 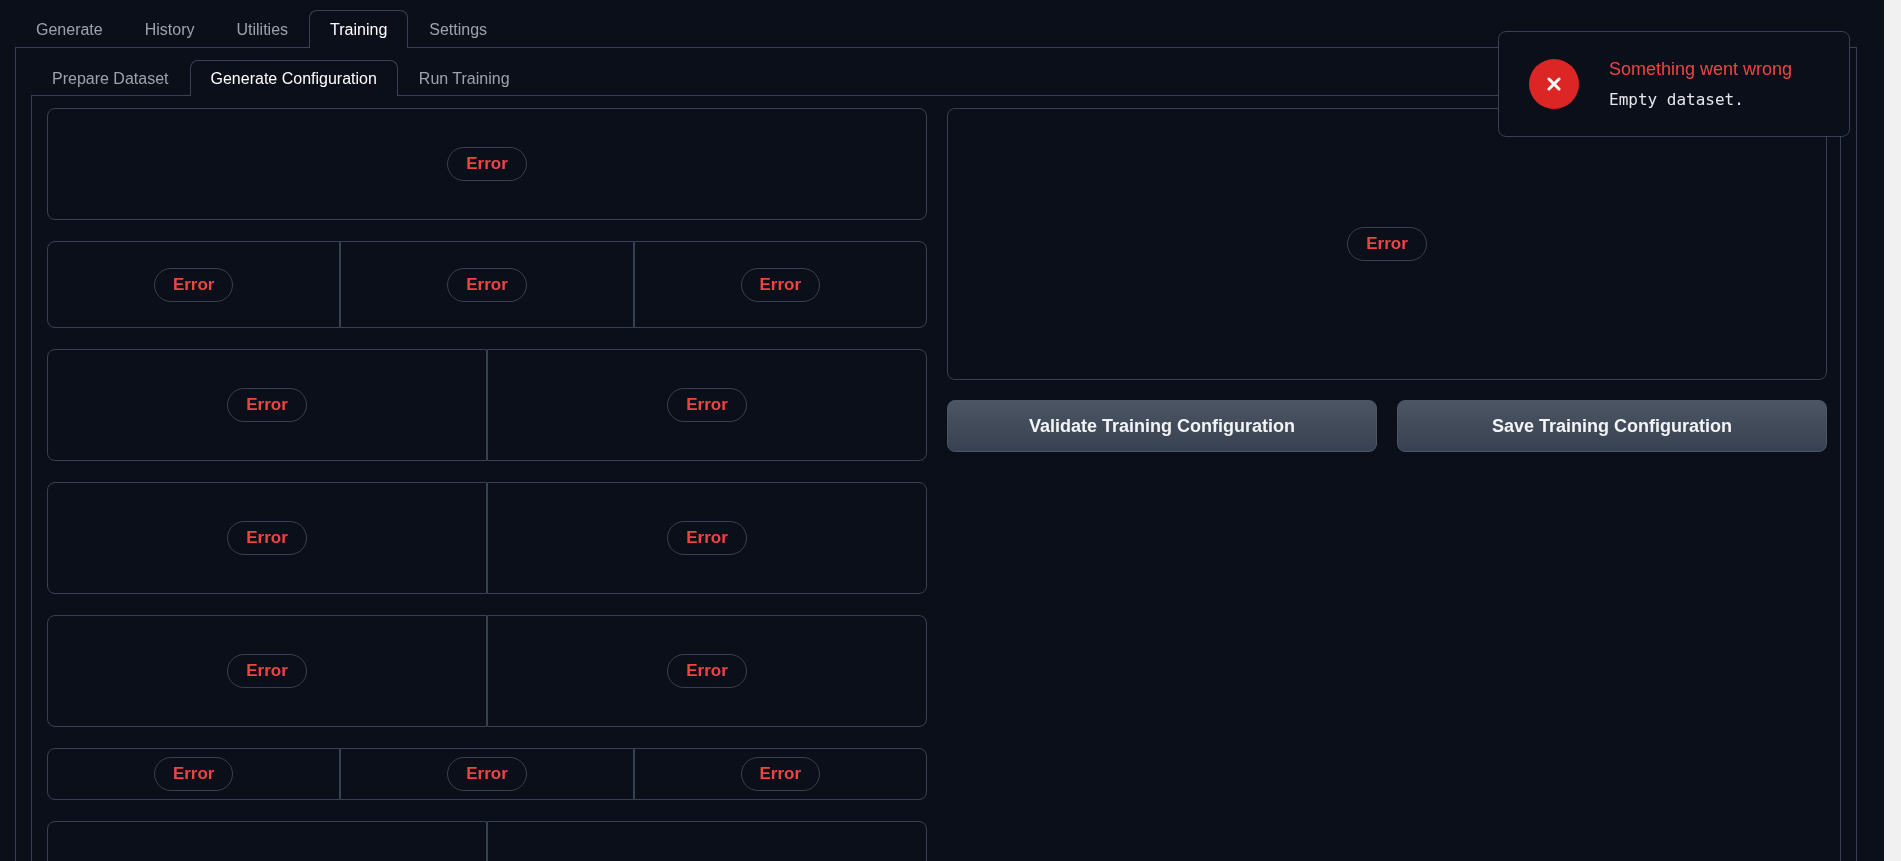 What do you see at coordinates (359, 29) in the screenshot?
I see `tab: Training` at bounding box center [359, 29].